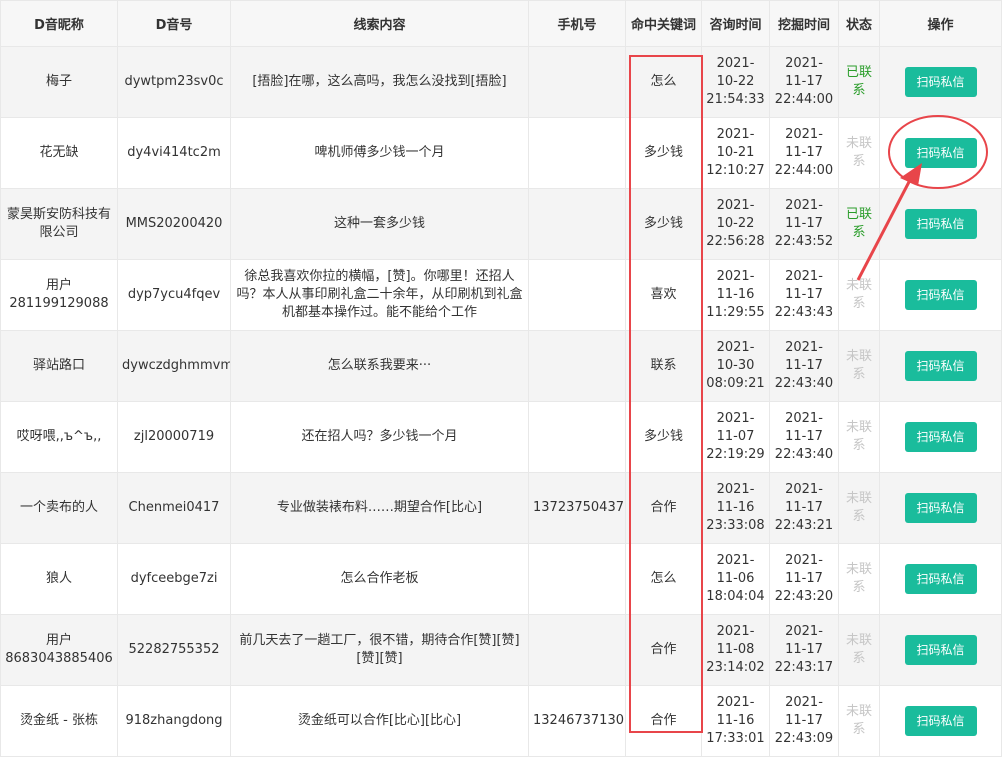 This screenshot has width=1004, height=759. I want to click on cell-mined-time: 2021- 11-17 22:43:52, so click(804, 224).